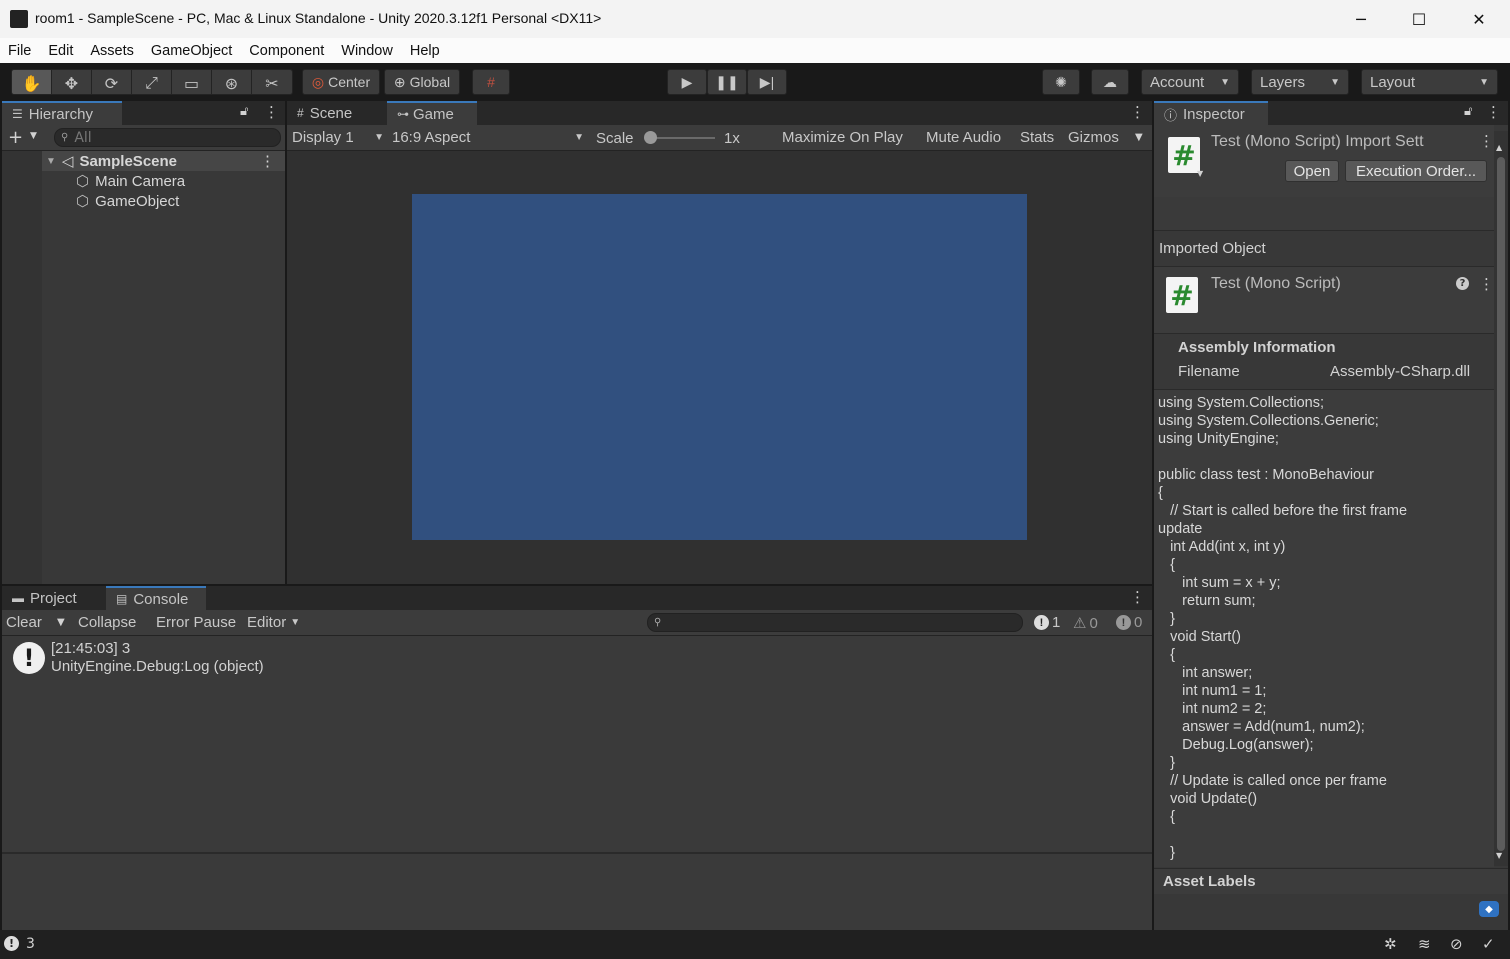 This screenshot has height=959, width=1510. Describe the element at coordinates (1129, 622) in the screenshot. I see `error-count-toggle: ! 0` at that location.